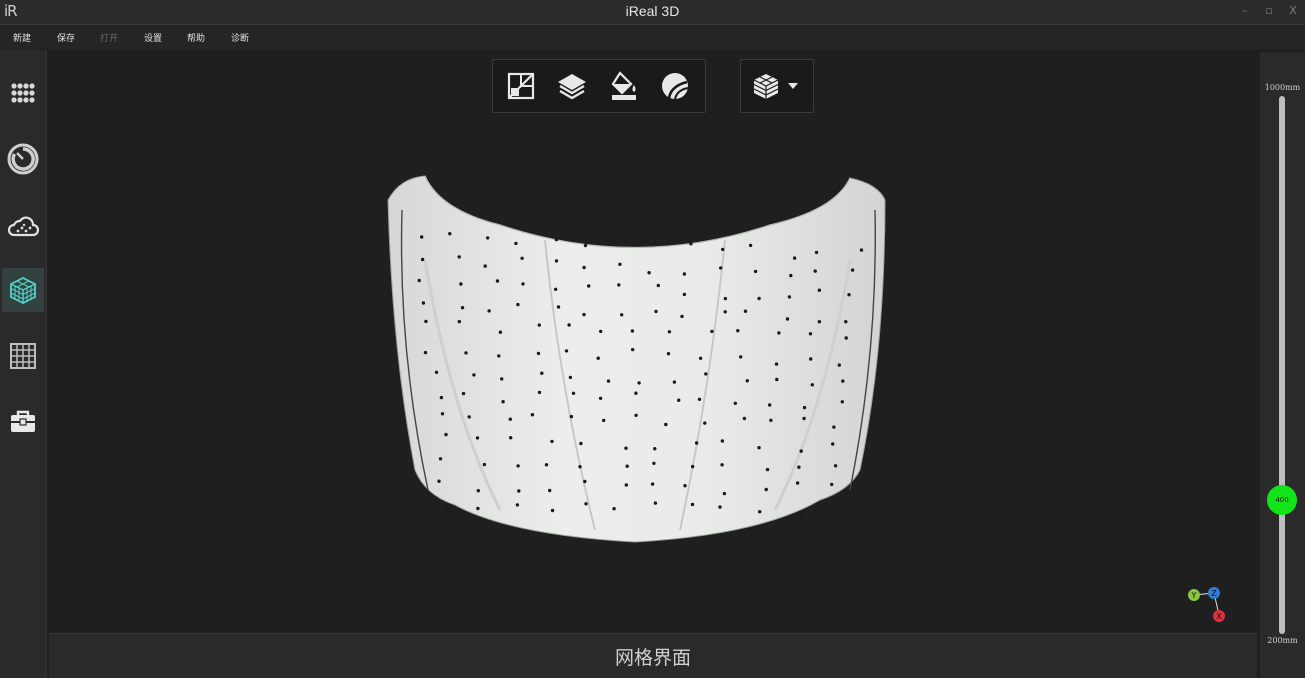  Describe the element at coordinates (23, 159) in the screenshot. I see `sidebar-item-scan` at that location.